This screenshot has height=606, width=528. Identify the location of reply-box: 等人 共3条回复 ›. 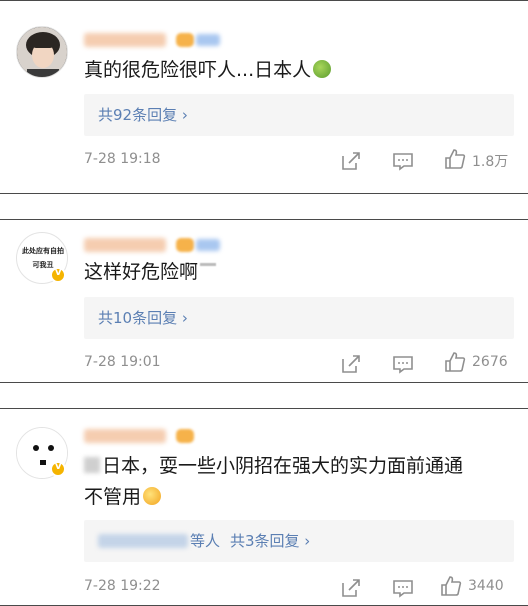
(299, 541).